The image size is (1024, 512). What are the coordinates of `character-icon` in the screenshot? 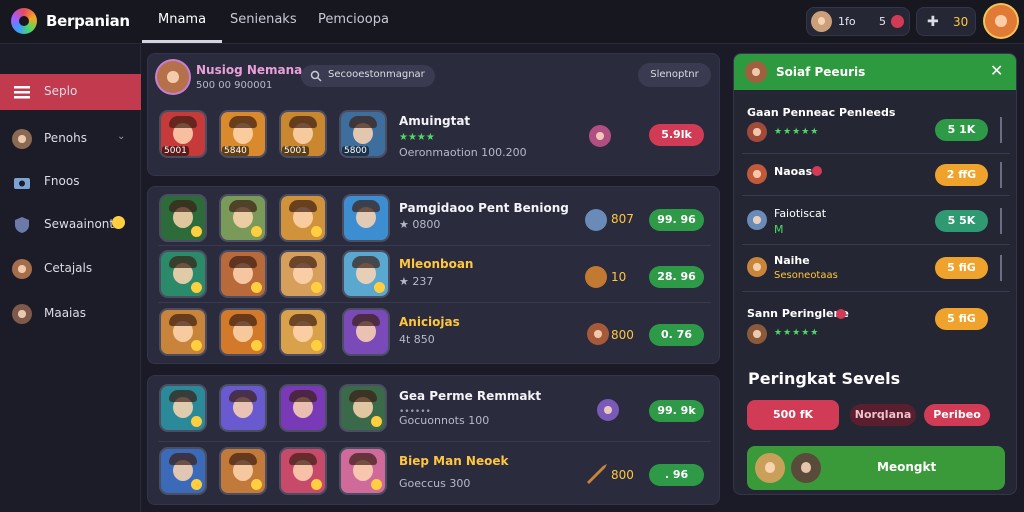 It's located at (22, 314).